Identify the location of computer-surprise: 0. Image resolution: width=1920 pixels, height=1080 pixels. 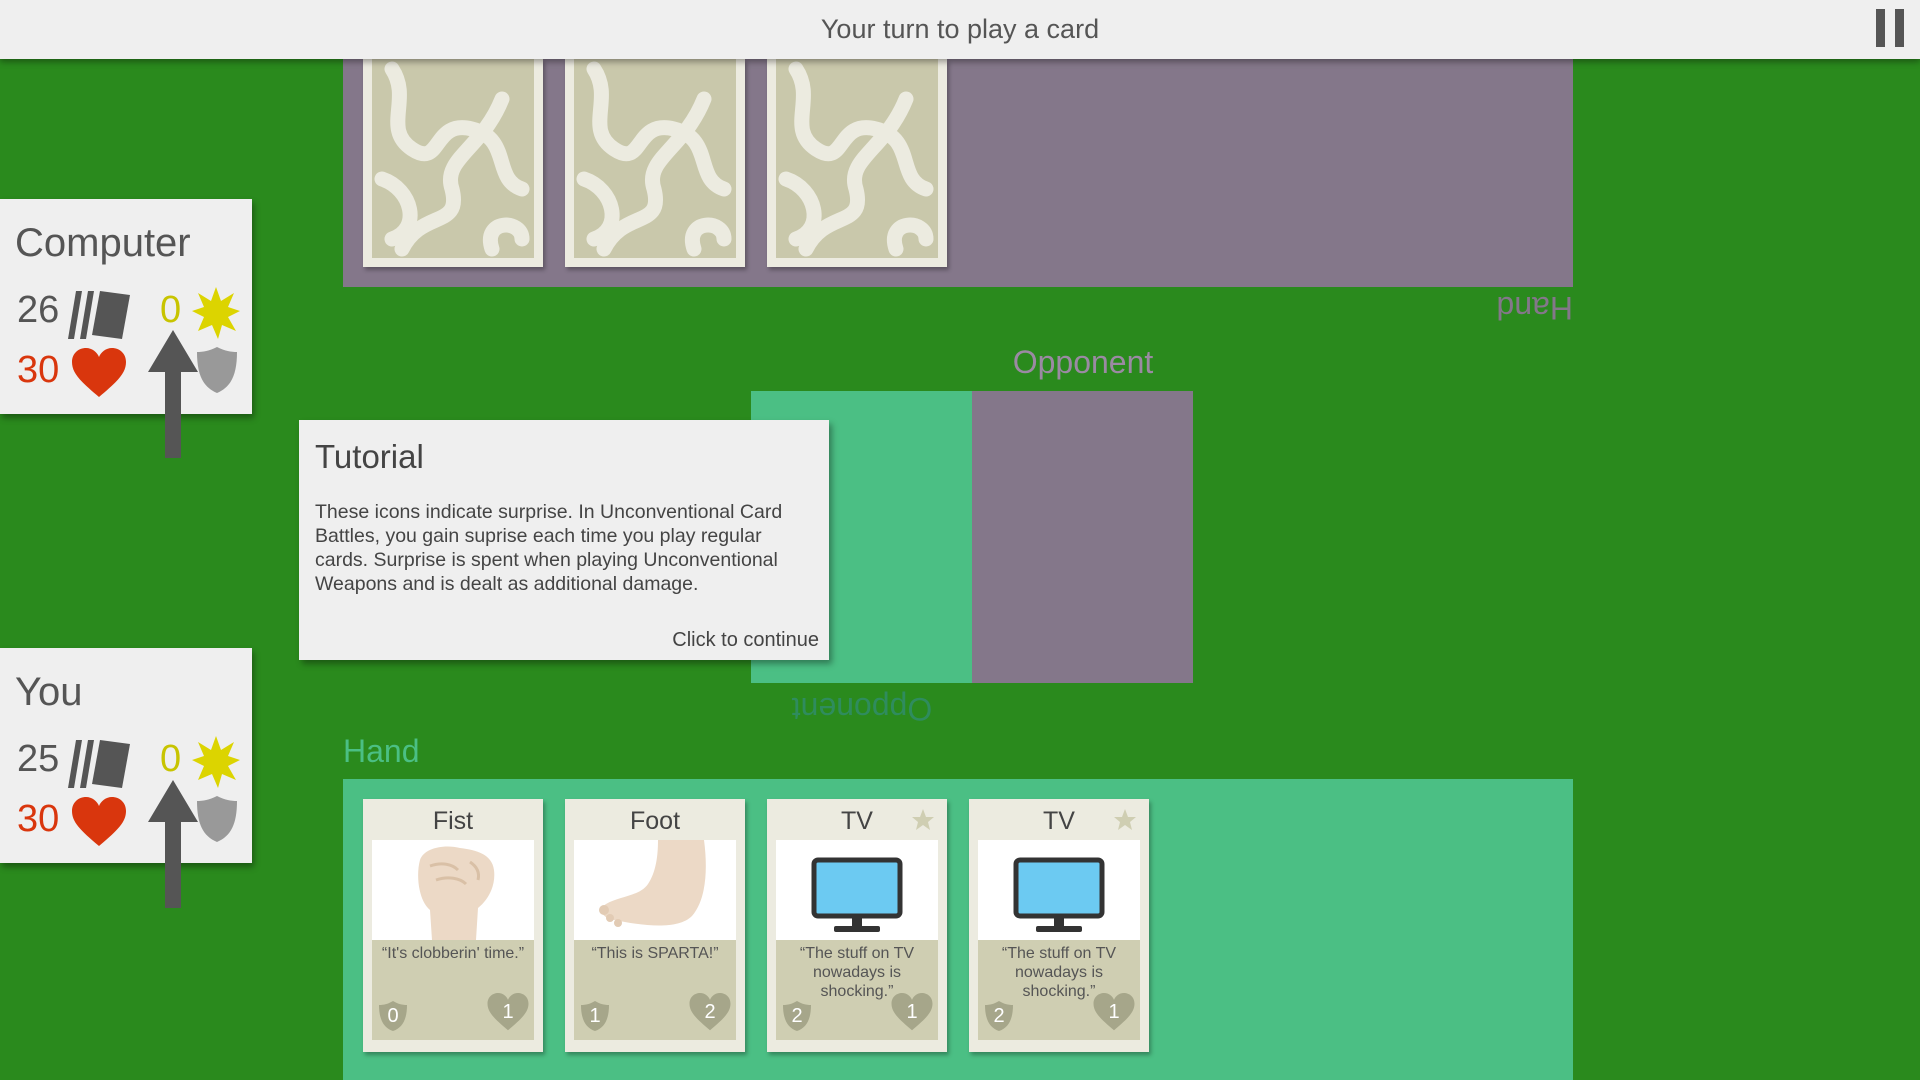
(171, 310).